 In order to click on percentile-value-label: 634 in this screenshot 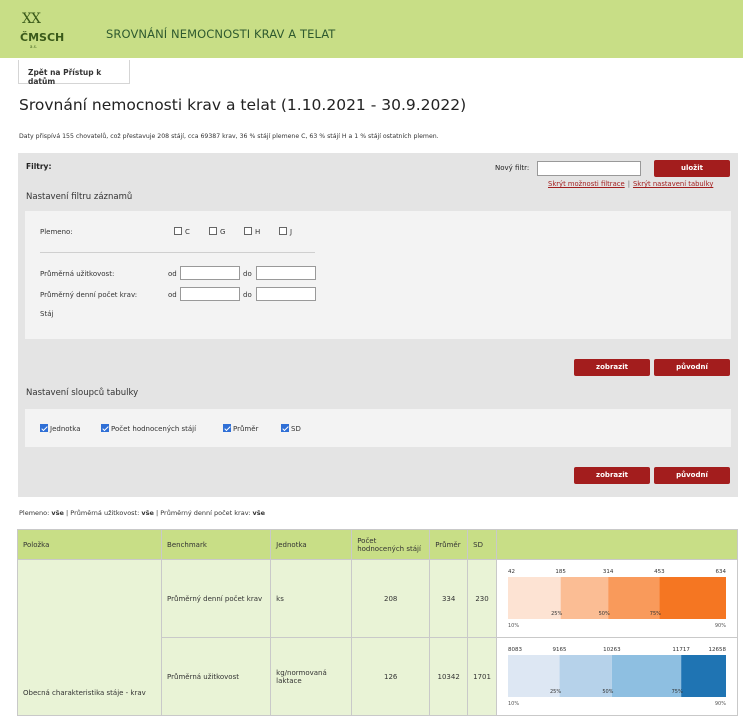, I will do `click(720, 572)`.